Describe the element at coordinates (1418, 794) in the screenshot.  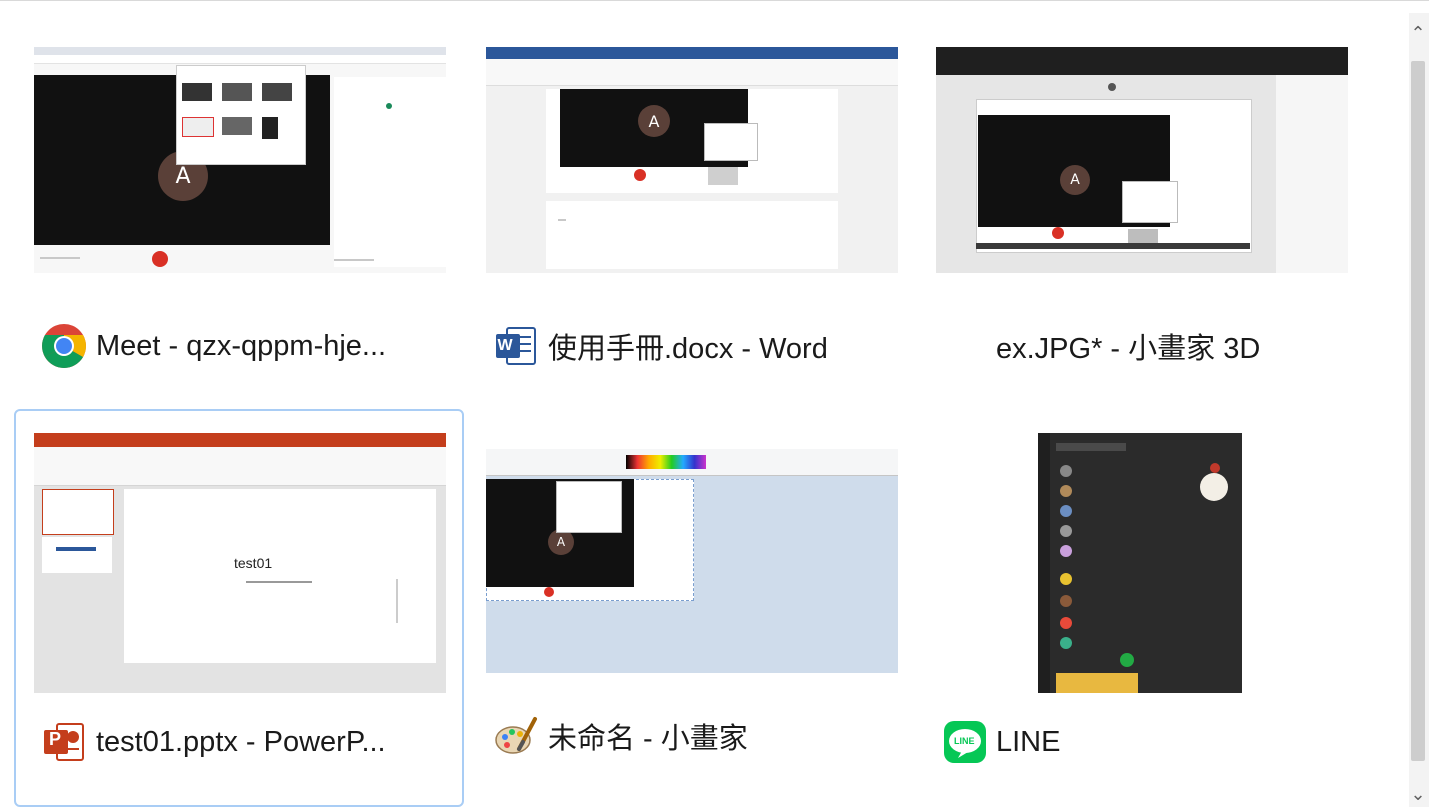
I see `scroll-down-arrow-icon: ⌄` at that location.